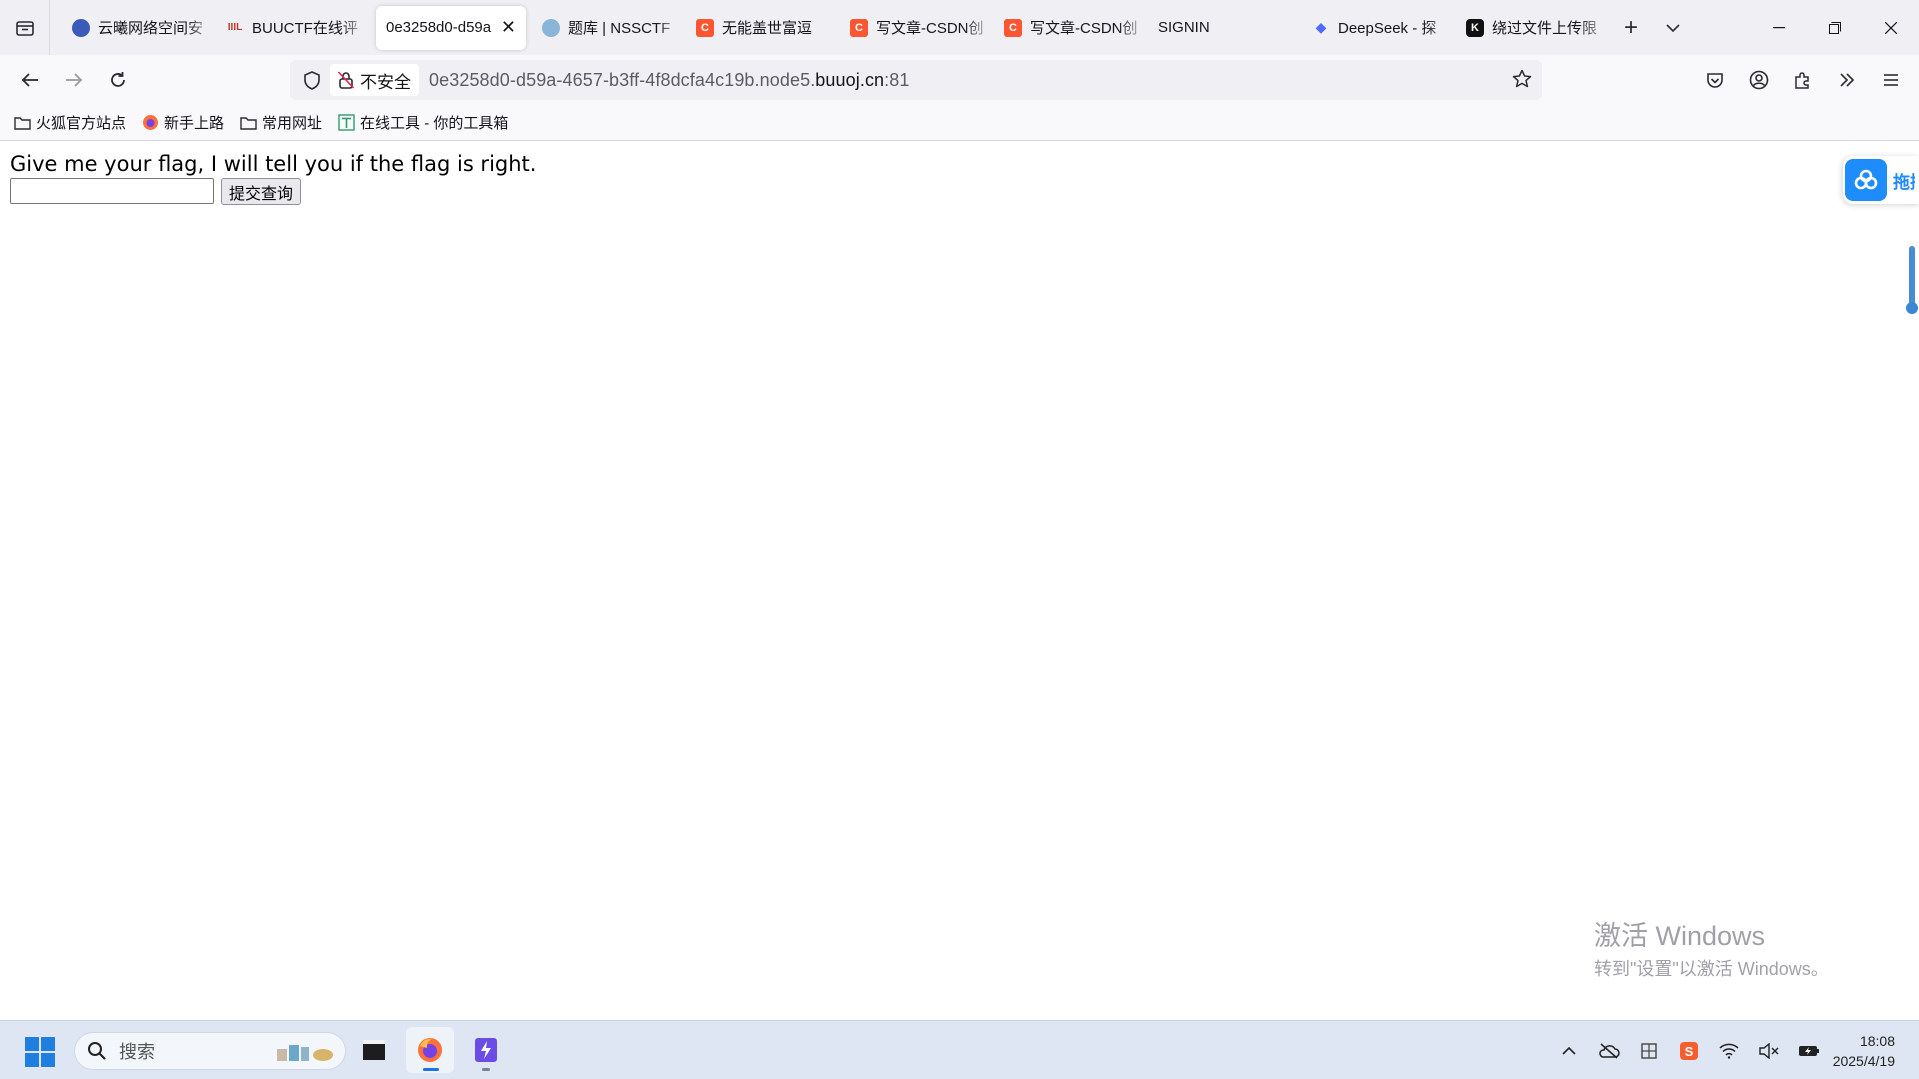 The width and height of the screenshot is (1919, 1079). I want to click on reload-icon, so click(118, 79).